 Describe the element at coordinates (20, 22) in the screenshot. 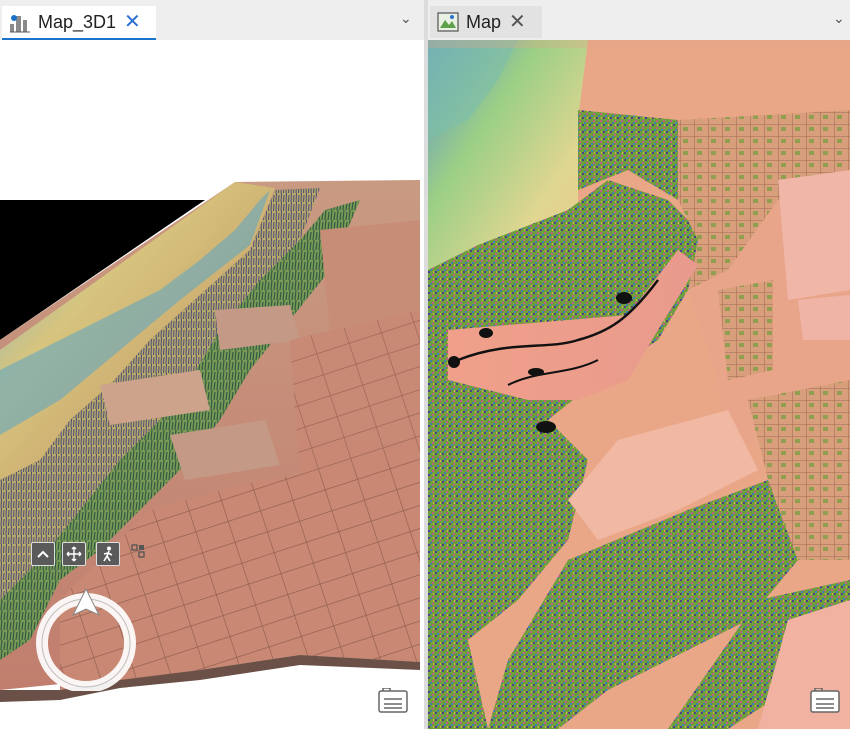

I see `scene-3d-icon` at that location.